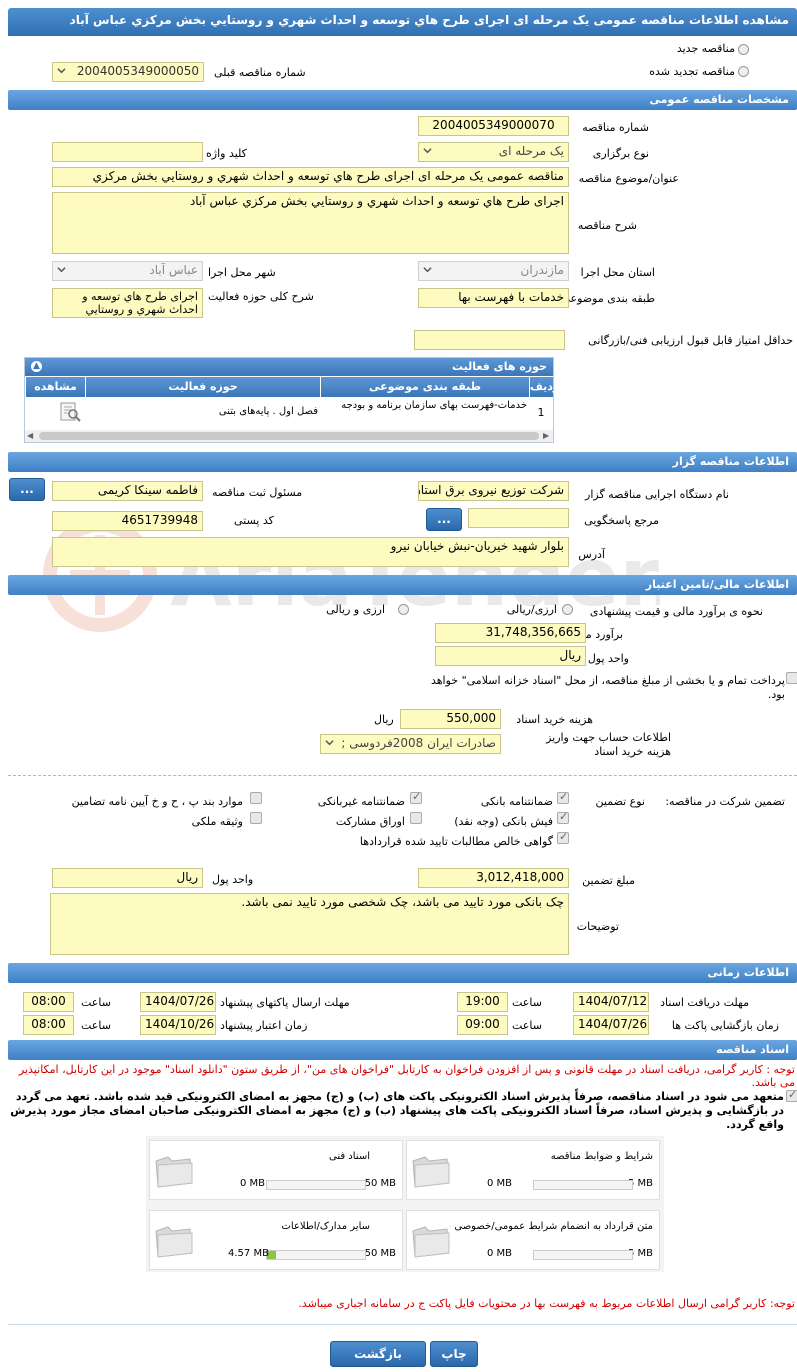 This screenshot has height=1372, width=797. I want to click on currency-rial-radio, so click(567, 609).